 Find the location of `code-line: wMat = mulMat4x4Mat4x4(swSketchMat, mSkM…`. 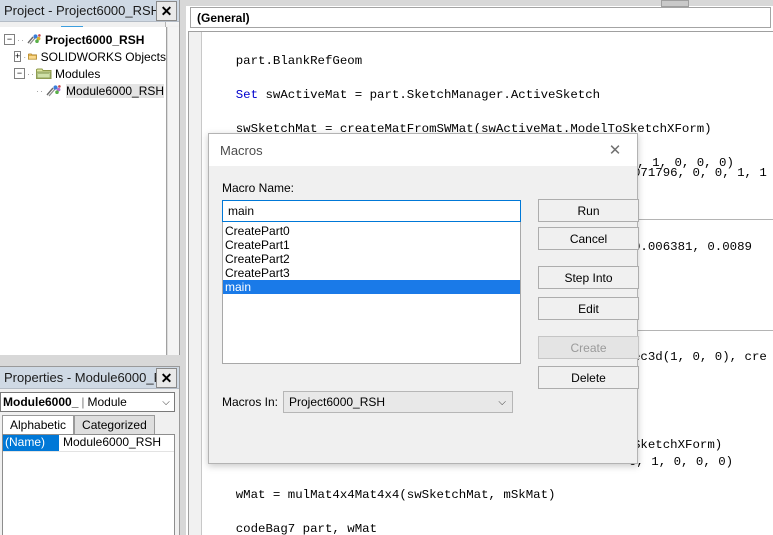

code-line: wMat = mulMat4x4Mat4x4(swSketchMat, mSkM… is located at coordinates (381, 495).